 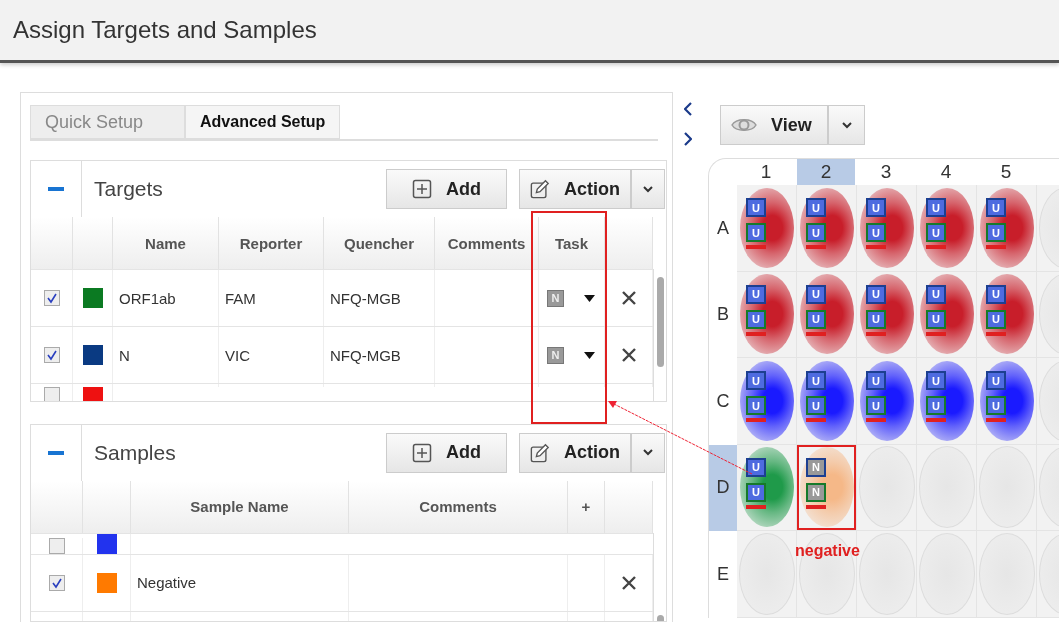 What do you see at coordinates (271, 243) in the screenshot?
I see `column-header: Reporter` at bounding box center [271, 243].